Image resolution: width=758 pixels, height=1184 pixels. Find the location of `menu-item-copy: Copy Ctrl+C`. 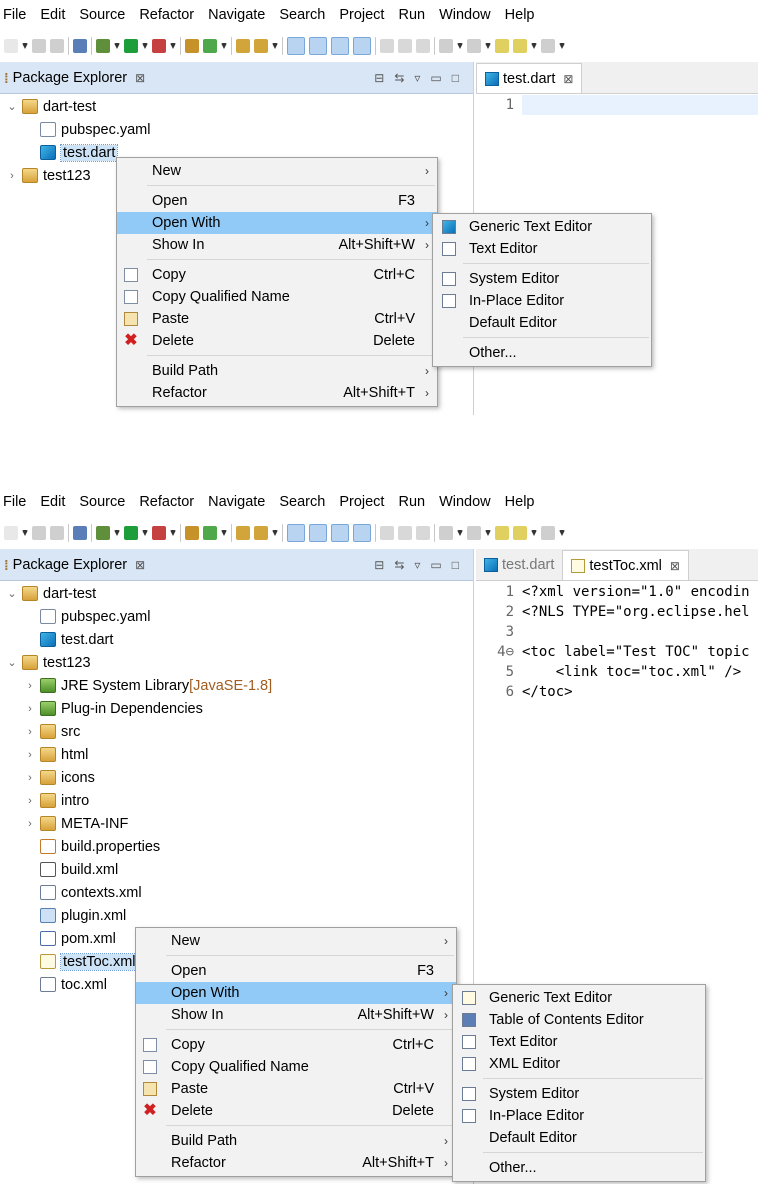

menu-item-copy: Copy Ctrl+C is located at coordinates (277, 275).